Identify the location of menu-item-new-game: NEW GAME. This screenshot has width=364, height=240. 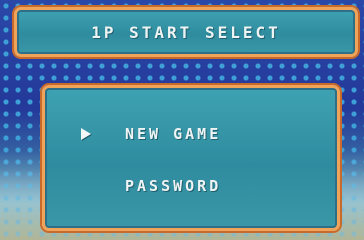
(173, 134).